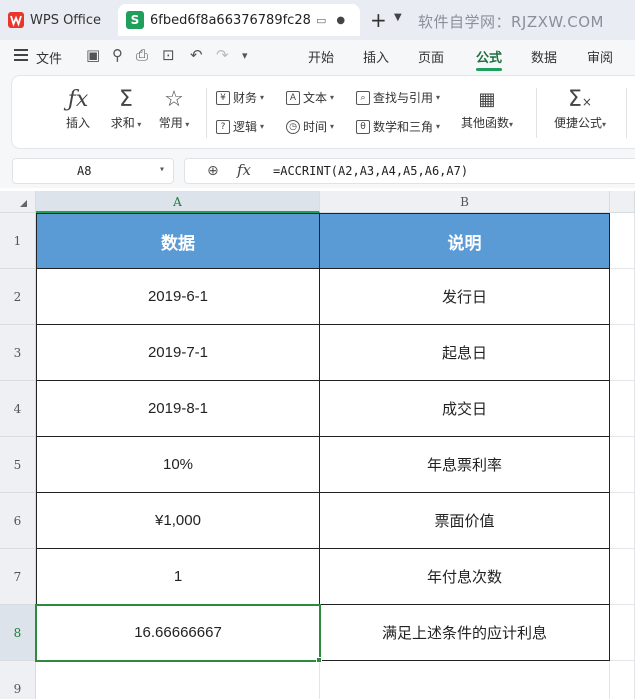 Image resolution: width=635 pixels, height=699 pixels. I want to click on cell-a3: 2019-7-1, so click(178, 353).